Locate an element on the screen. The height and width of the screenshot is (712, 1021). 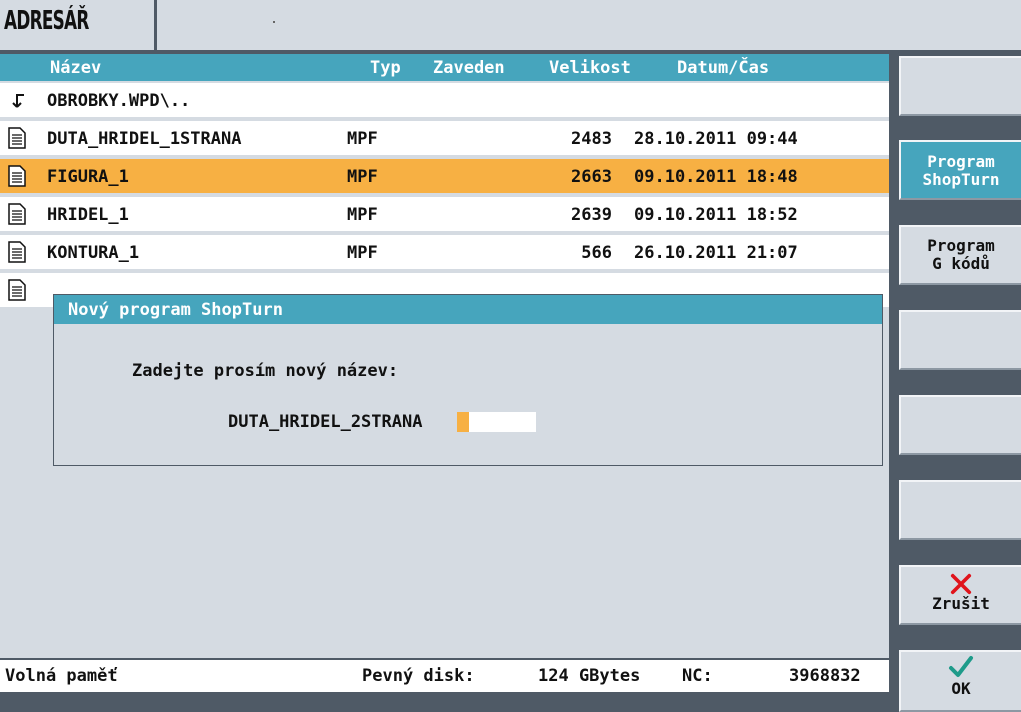
file-row: KONTURA_1 MPF 566 26.10.2011 21:07 is located at coordinates (444, 252).